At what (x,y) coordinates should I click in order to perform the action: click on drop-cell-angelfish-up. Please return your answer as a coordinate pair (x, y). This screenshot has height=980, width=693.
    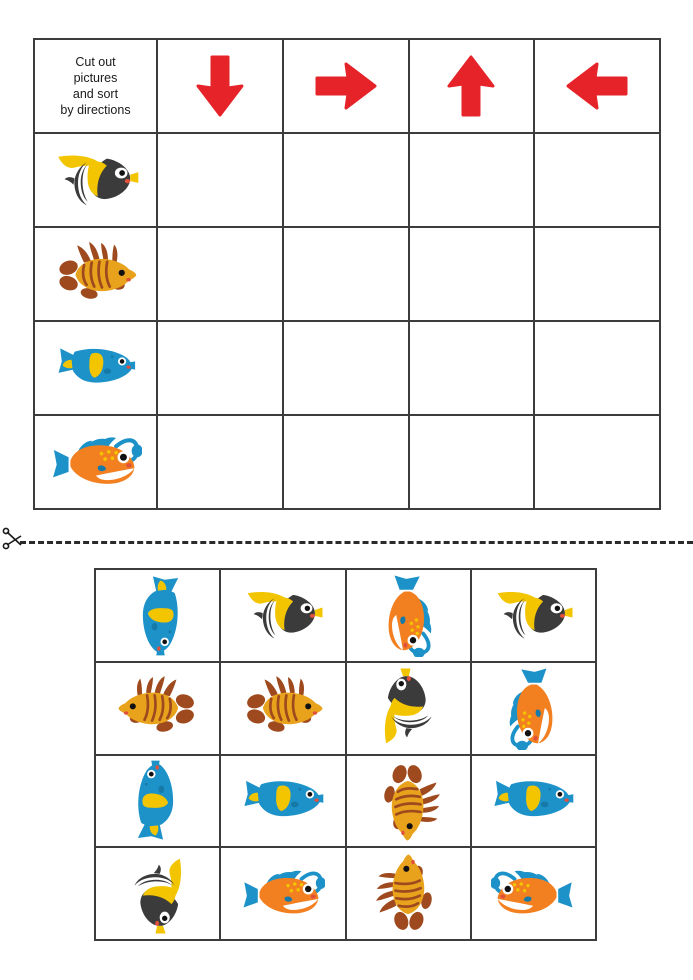
    Looking at the image, I should click on (473, 368).